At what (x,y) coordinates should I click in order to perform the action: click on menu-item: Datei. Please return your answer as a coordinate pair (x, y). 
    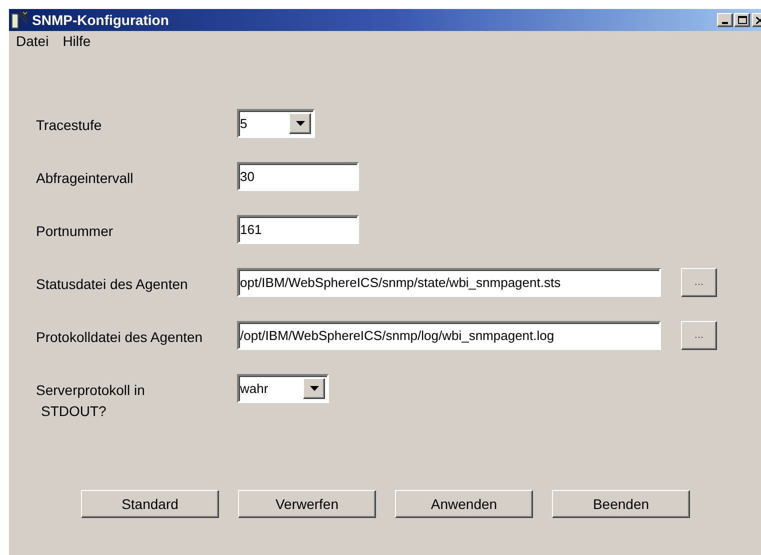
    Looking at the image, I should click on (32, 41).